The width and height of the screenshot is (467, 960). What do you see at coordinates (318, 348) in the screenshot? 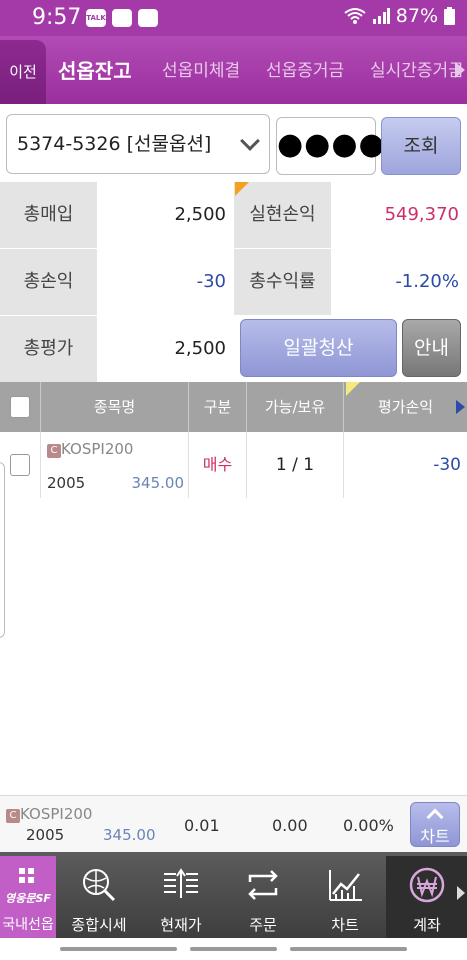
I see `liquidate-all-button: 일괄청산` at bounding box center [318, 348].